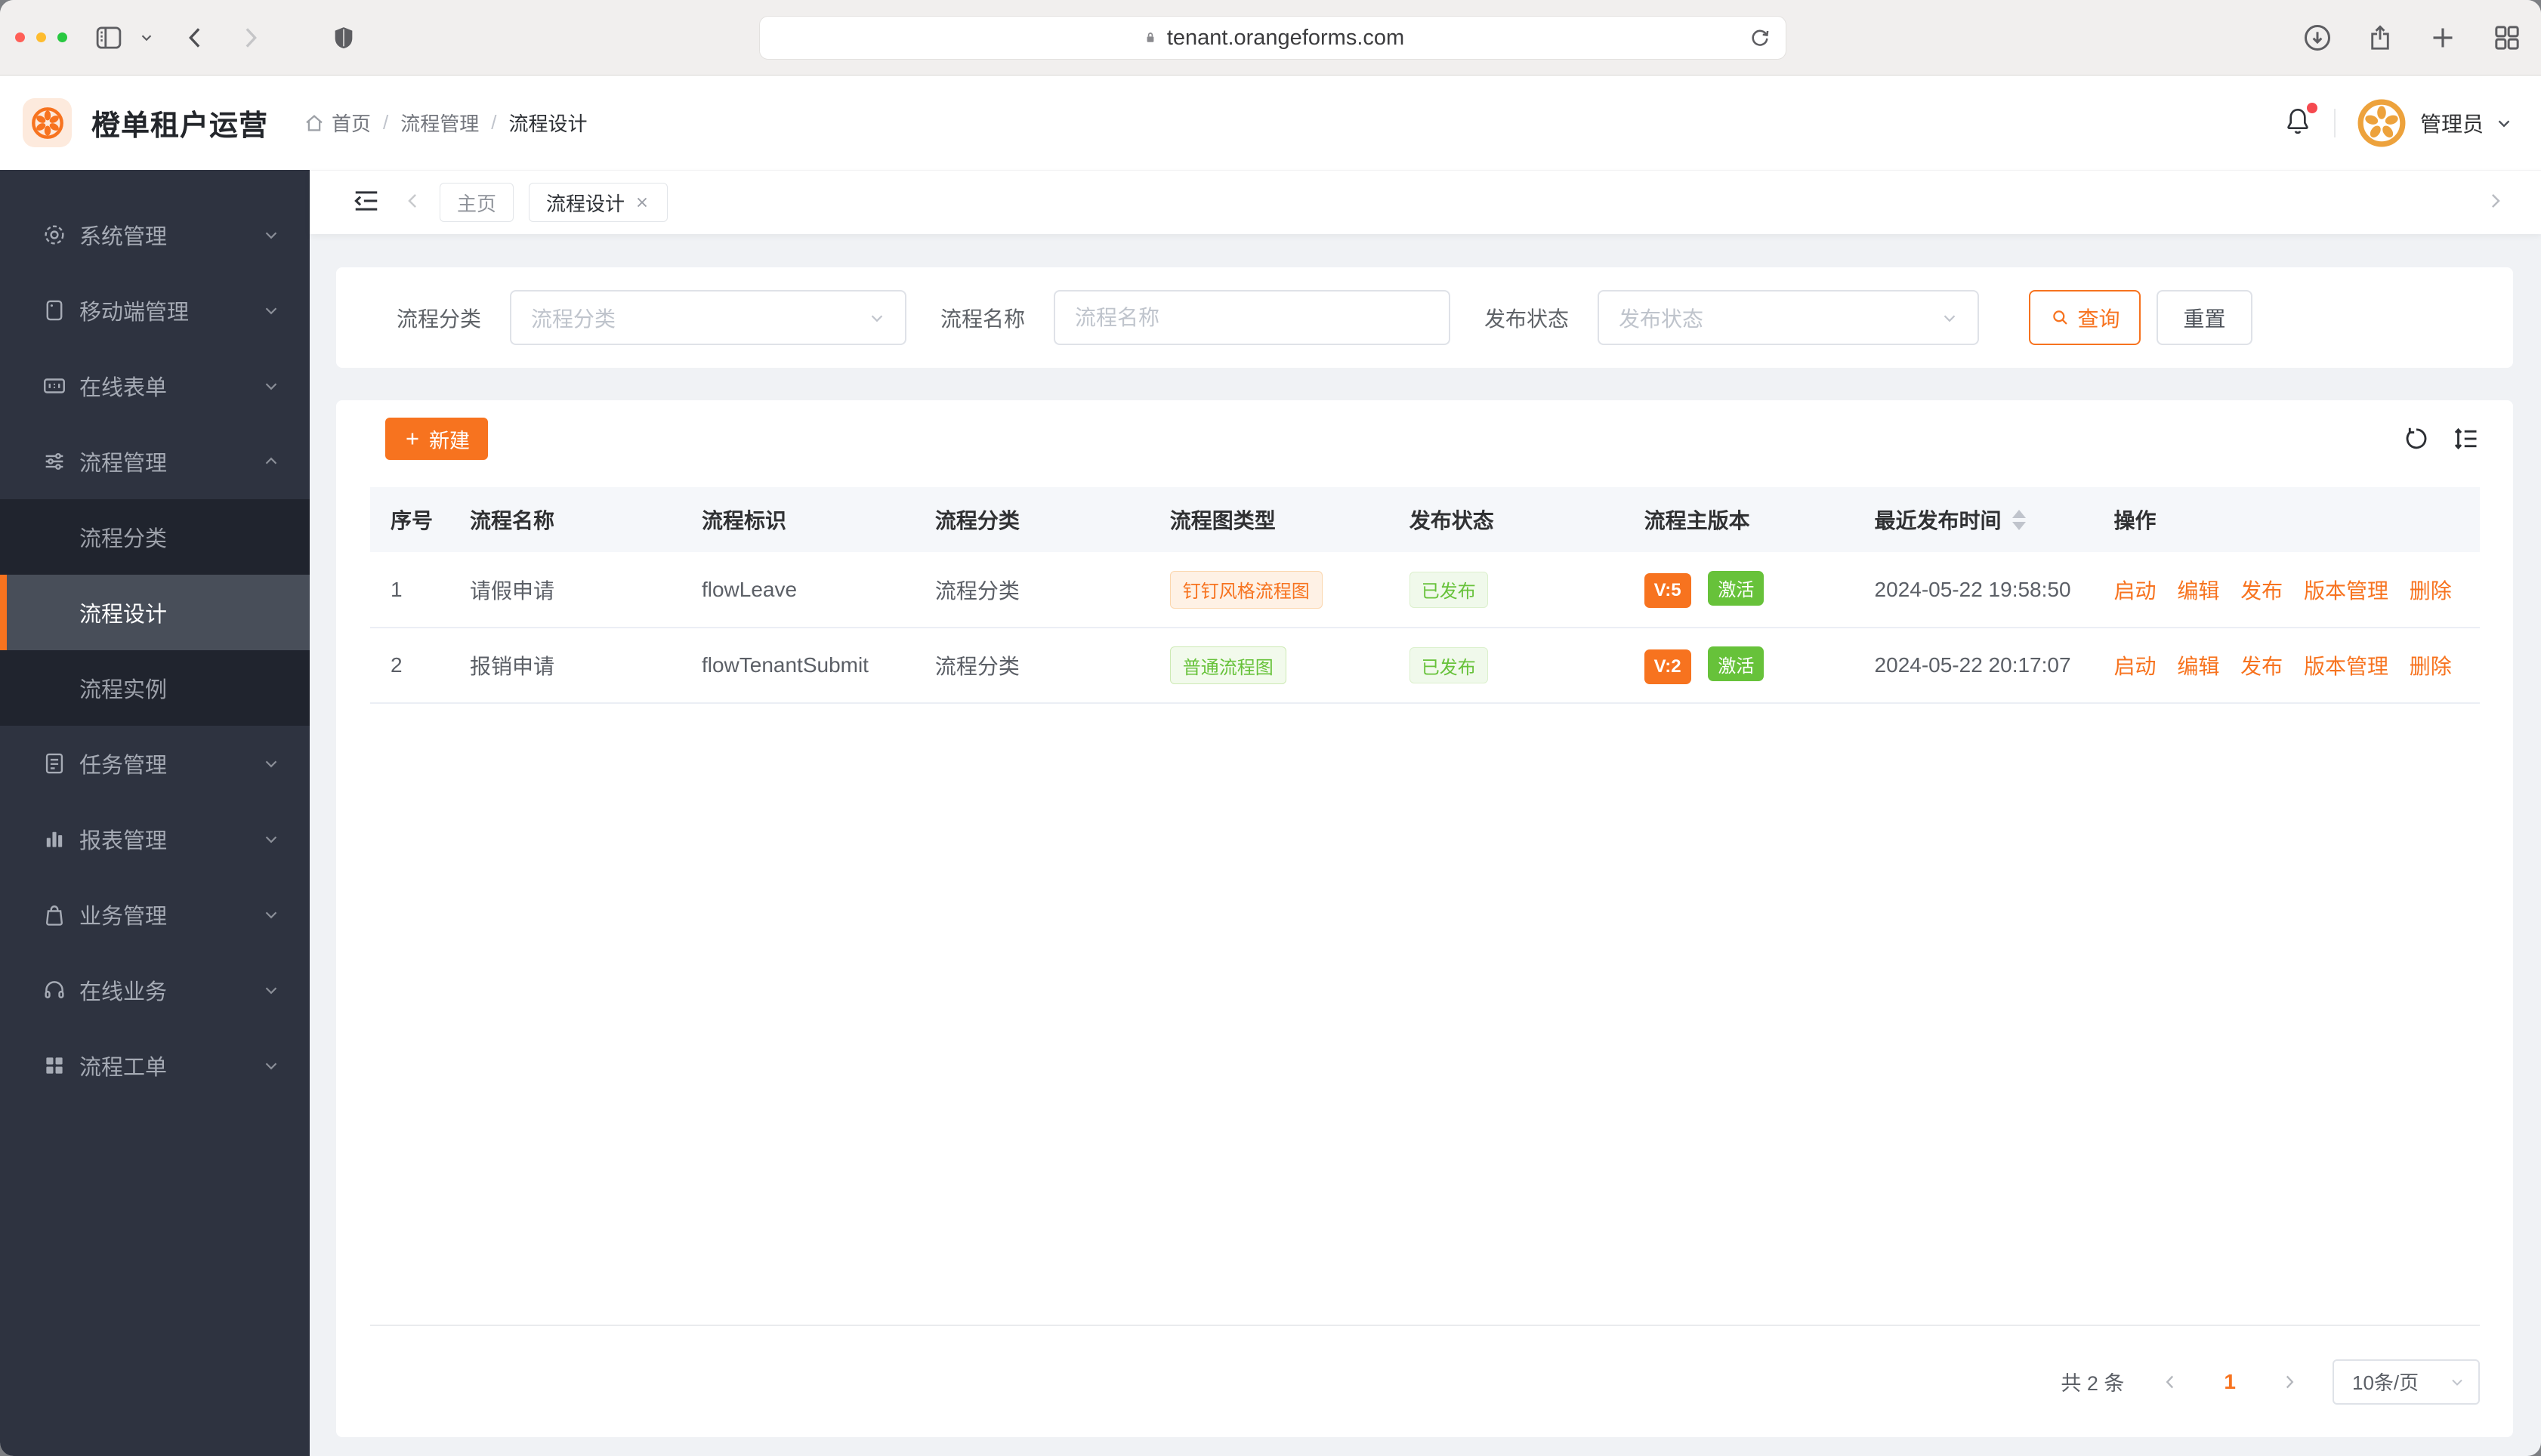 The width and height of the screenshot is (2541, 1456). I want to click on app-title: 橙单租户运营, so click(180, 126).